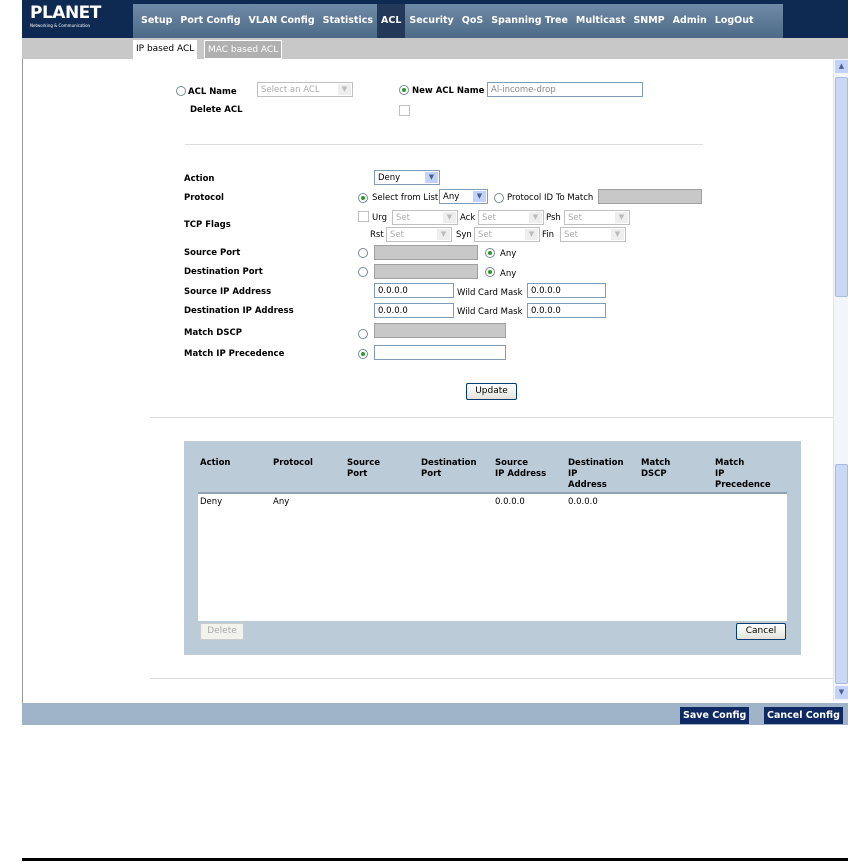  Describe the element at coordinates (565, 89) in the screenshot. I see `new-acl-name-input: Al-income-drop` at that location.